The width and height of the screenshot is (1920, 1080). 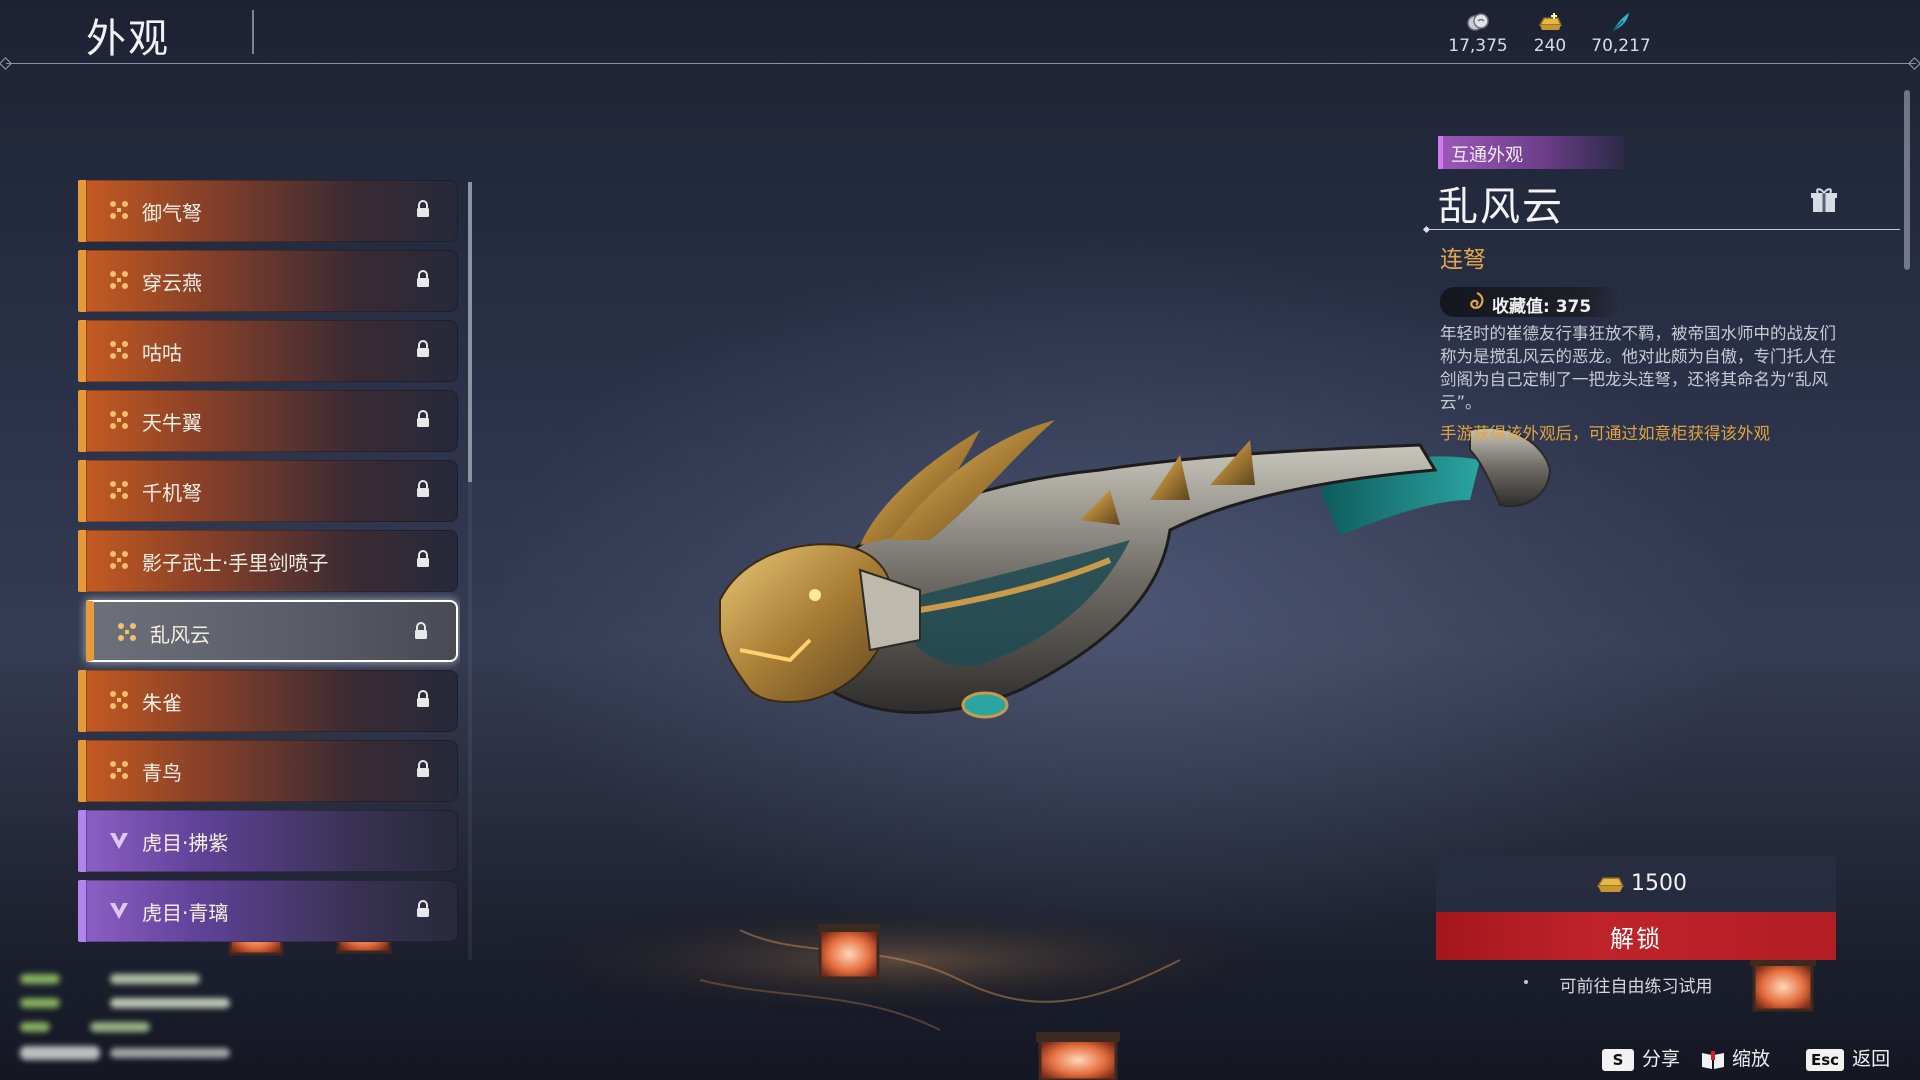 I want to click on currency-silver: 17,375, so click(x=1478, y=33).